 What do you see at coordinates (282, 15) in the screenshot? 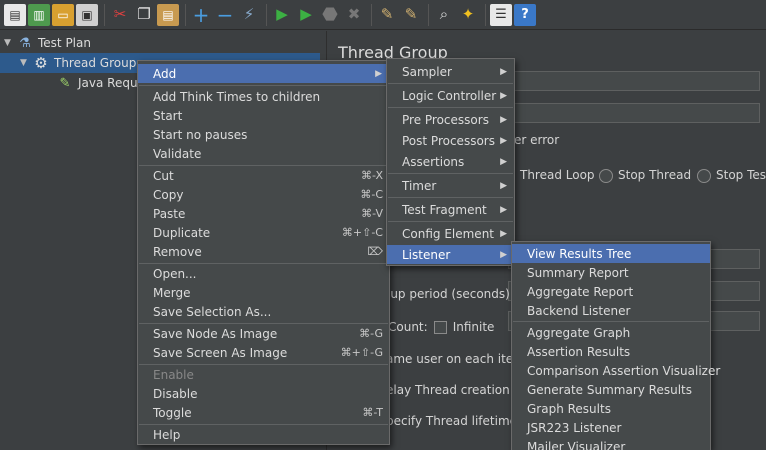
I see `start-icon: ▶` at bounding box center [282, 15].